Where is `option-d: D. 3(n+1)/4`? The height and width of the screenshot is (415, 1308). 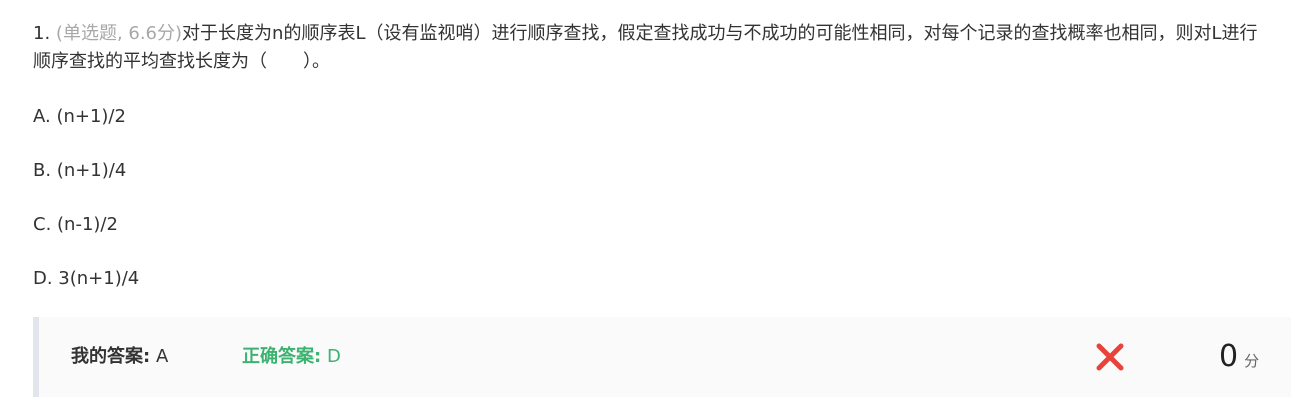
option-d: D. 3(n+1)/4 is located at coordinates (86, 292).